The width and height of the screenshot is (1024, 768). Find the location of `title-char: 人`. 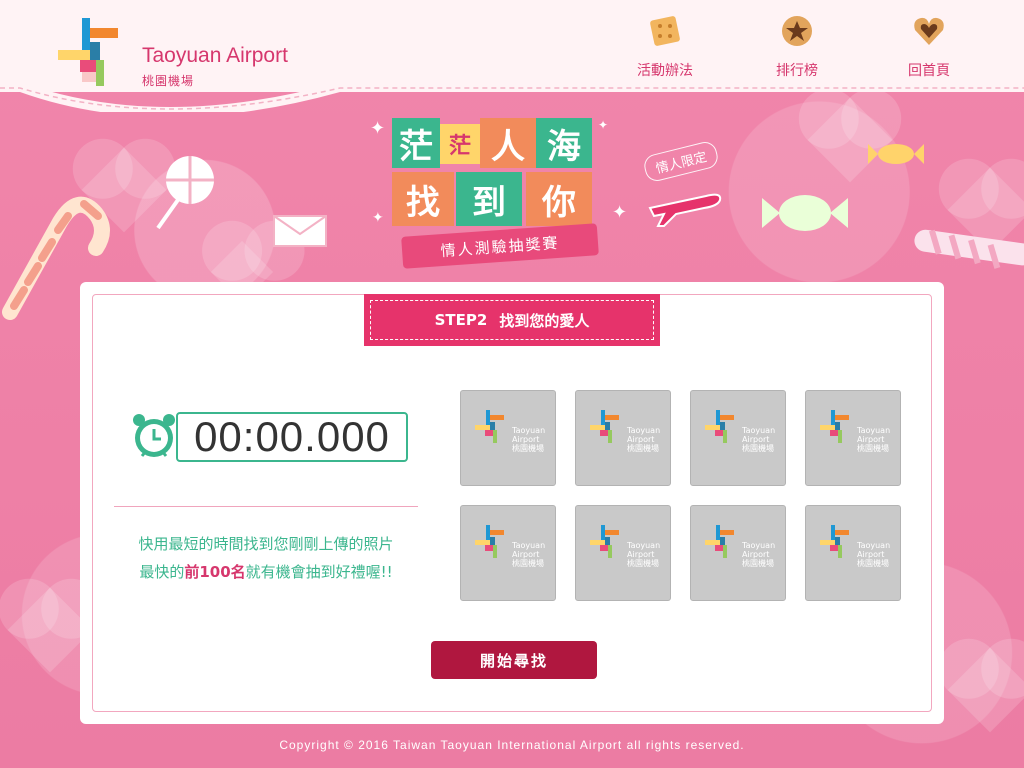

title-char: 人 is located at coordinates (508, 143).